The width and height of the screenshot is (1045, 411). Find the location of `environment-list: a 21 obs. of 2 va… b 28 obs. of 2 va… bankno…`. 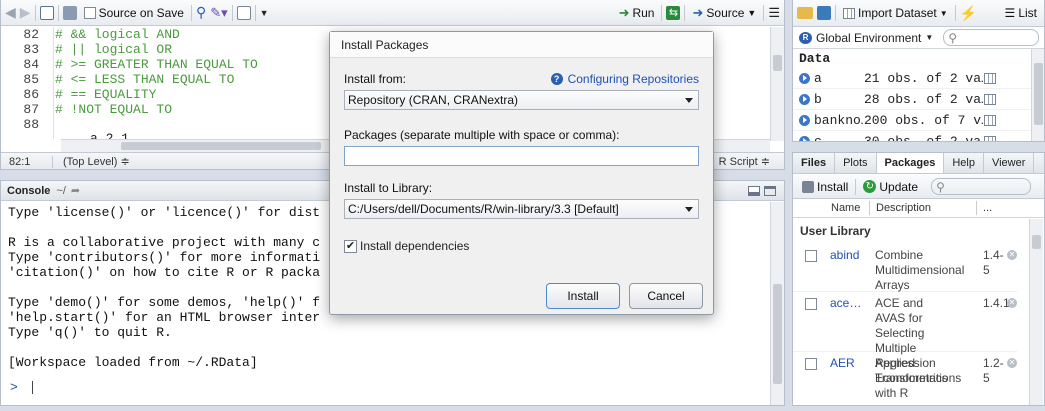

environment-list: a 21 obs. of 2 va… b 28 obs. of 2 va… bankno… is located at coordinates (912, 104).